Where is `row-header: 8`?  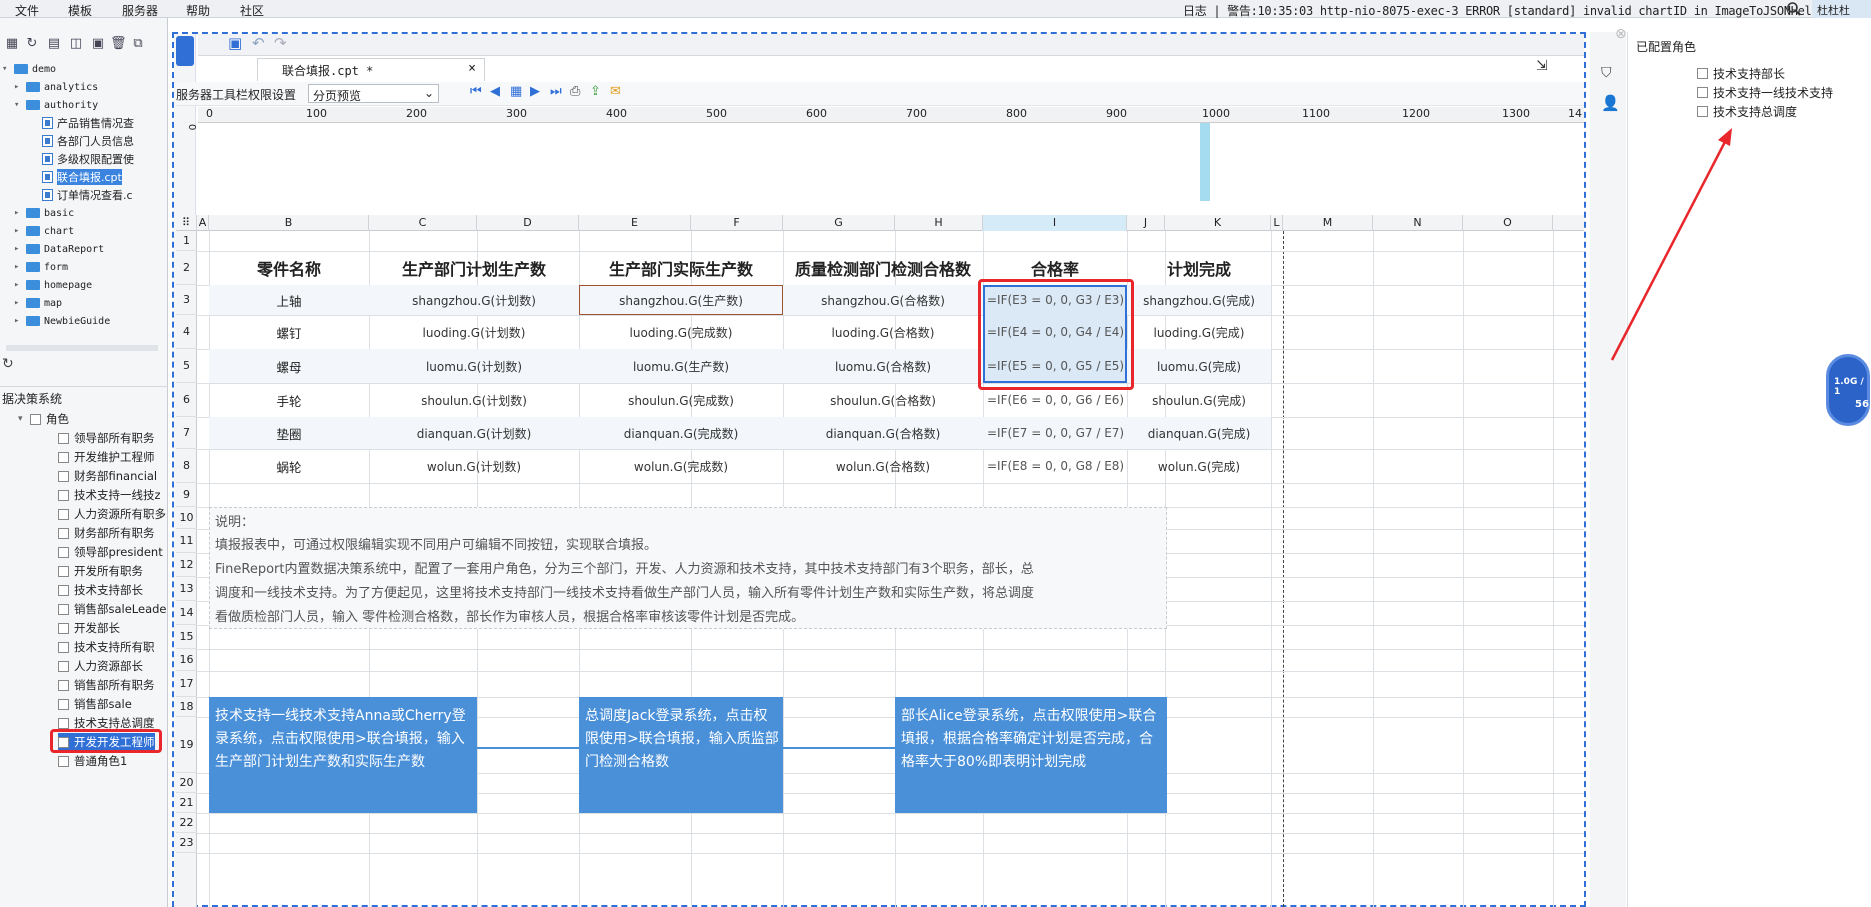 row-header: 8 is located at coordinates (186, 466).